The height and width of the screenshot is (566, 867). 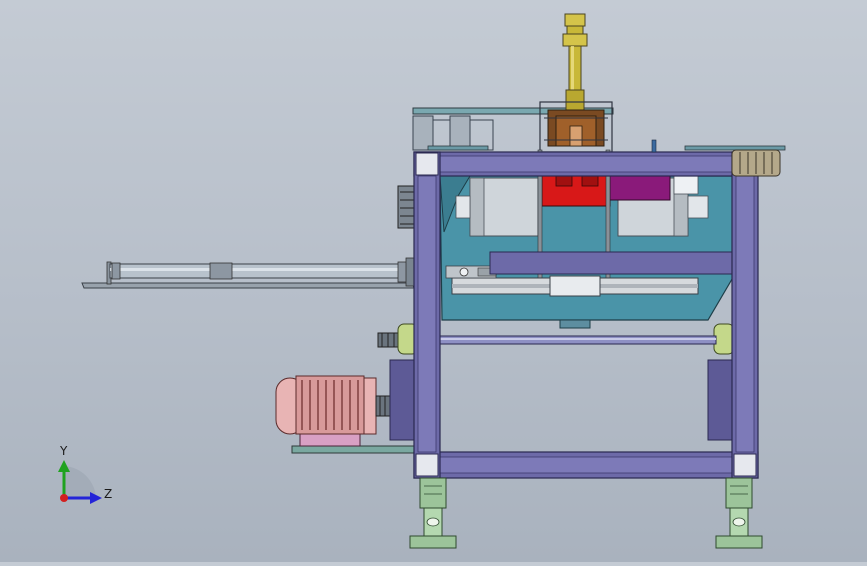 I want to click on z-axis-label: Z, so click(x=108, y=494).